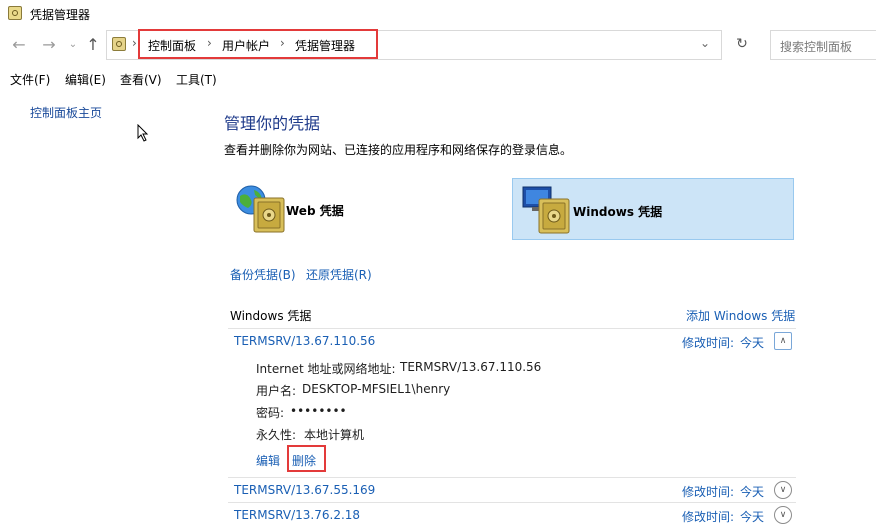 This screenshot has height=530, width=876. I want to click on add-windows-credential-link: 添加 Windows 凭据, so click(740, 315).